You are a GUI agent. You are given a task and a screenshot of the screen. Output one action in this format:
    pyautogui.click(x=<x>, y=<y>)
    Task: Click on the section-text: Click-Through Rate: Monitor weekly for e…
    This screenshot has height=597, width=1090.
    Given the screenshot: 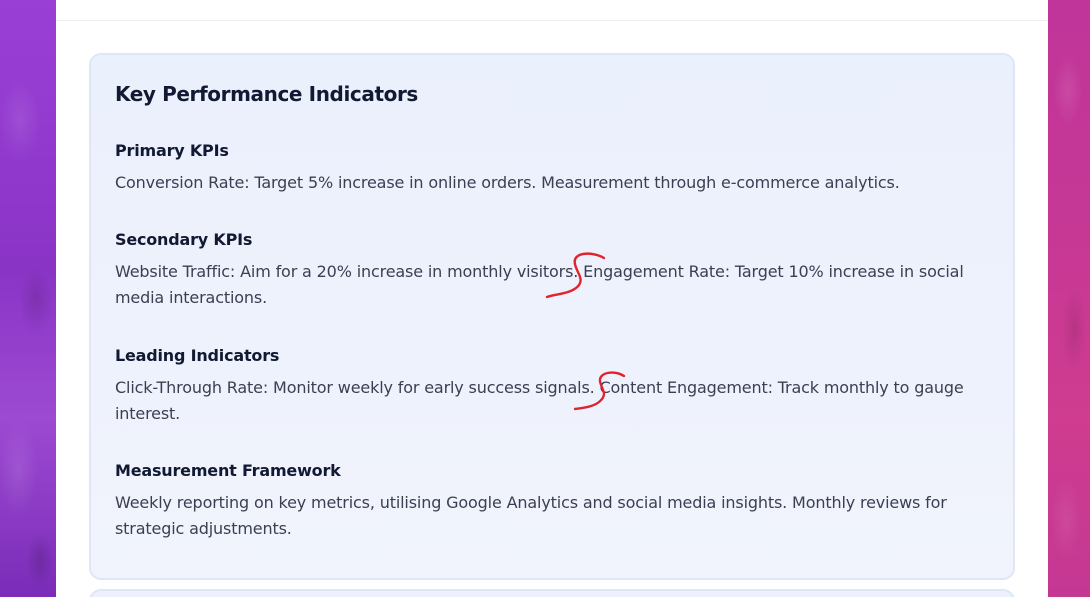 What is the action you would take?
    pyautogui.click(x=539, y=400)
    